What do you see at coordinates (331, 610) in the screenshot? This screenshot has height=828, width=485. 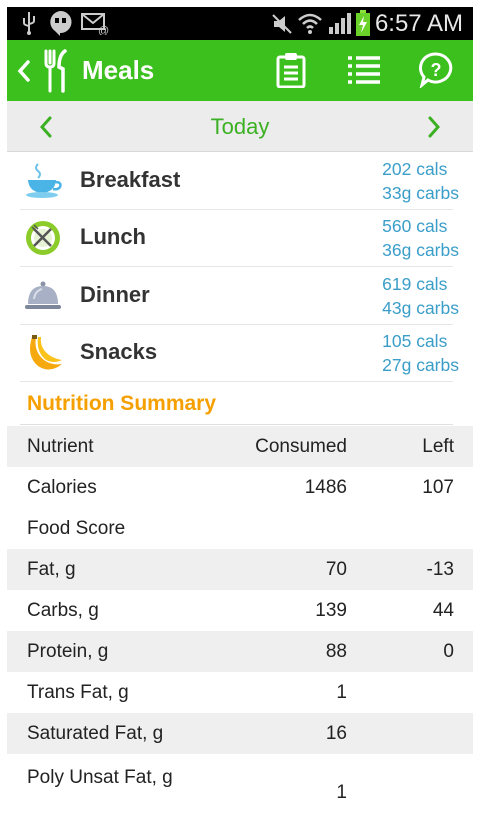 I see `nutrient-consumed: 139` at bounding box center [331, 610].